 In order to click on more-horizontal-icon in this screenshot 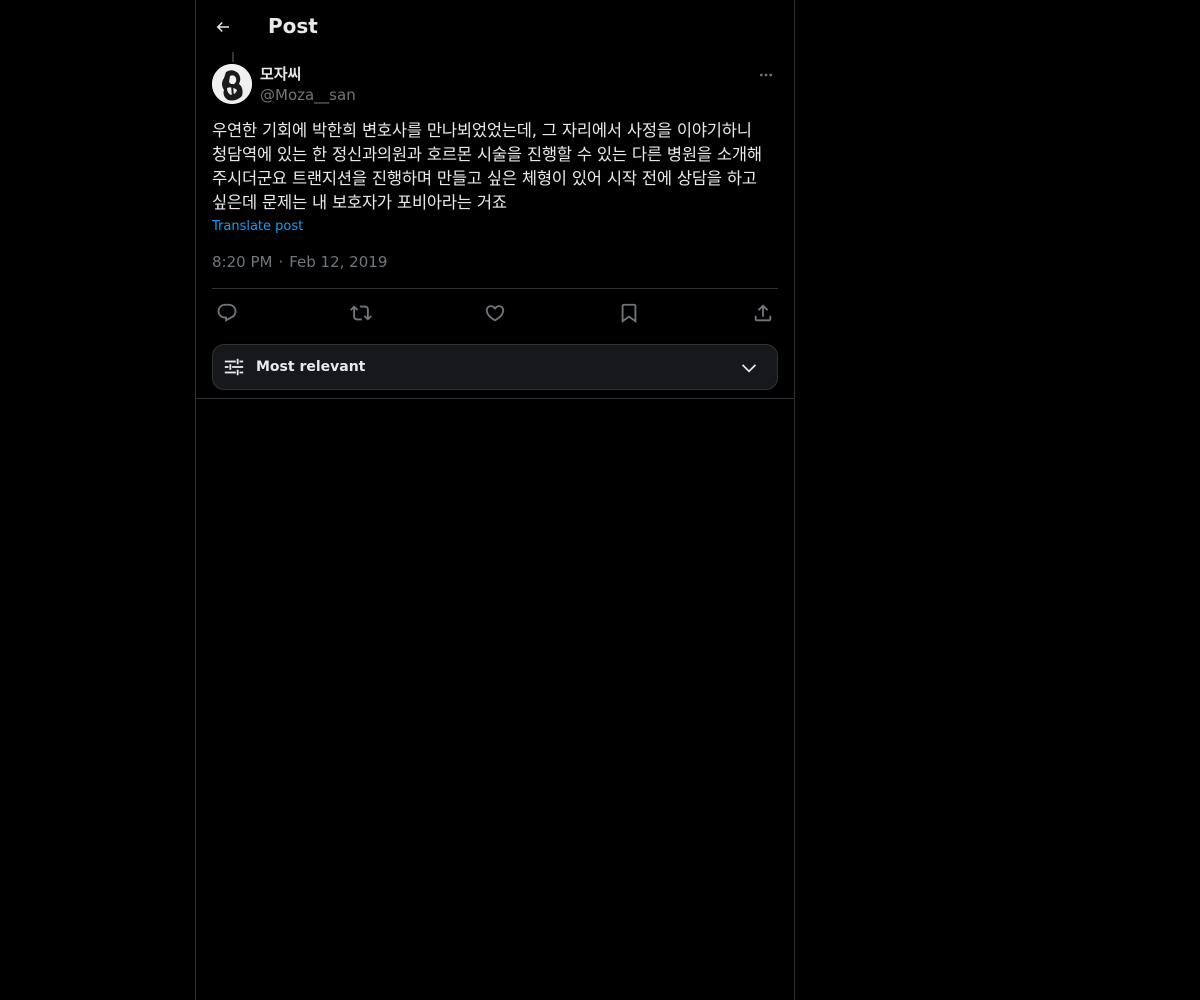, I will do `click(766, 75)`.